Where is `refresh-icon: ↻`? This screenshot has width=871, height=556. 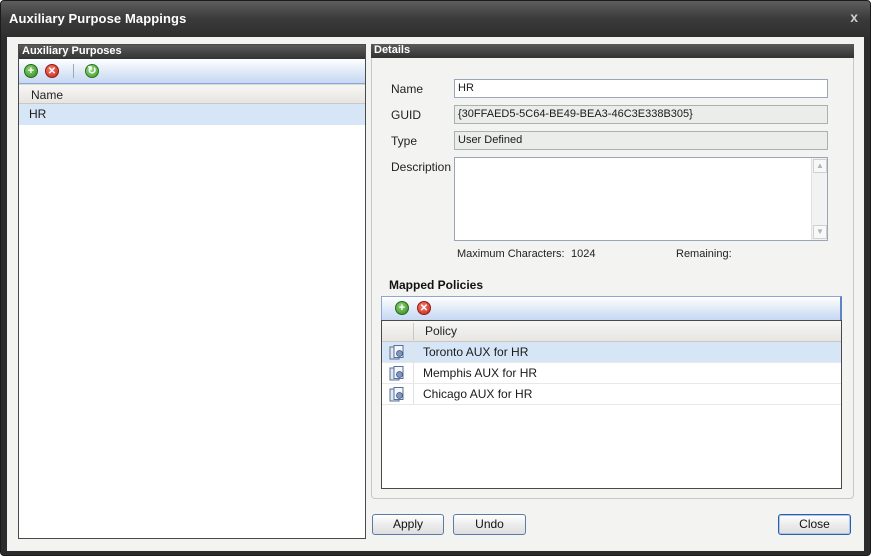
refresh-icon: ↻ is located at coordinates (92, 71).